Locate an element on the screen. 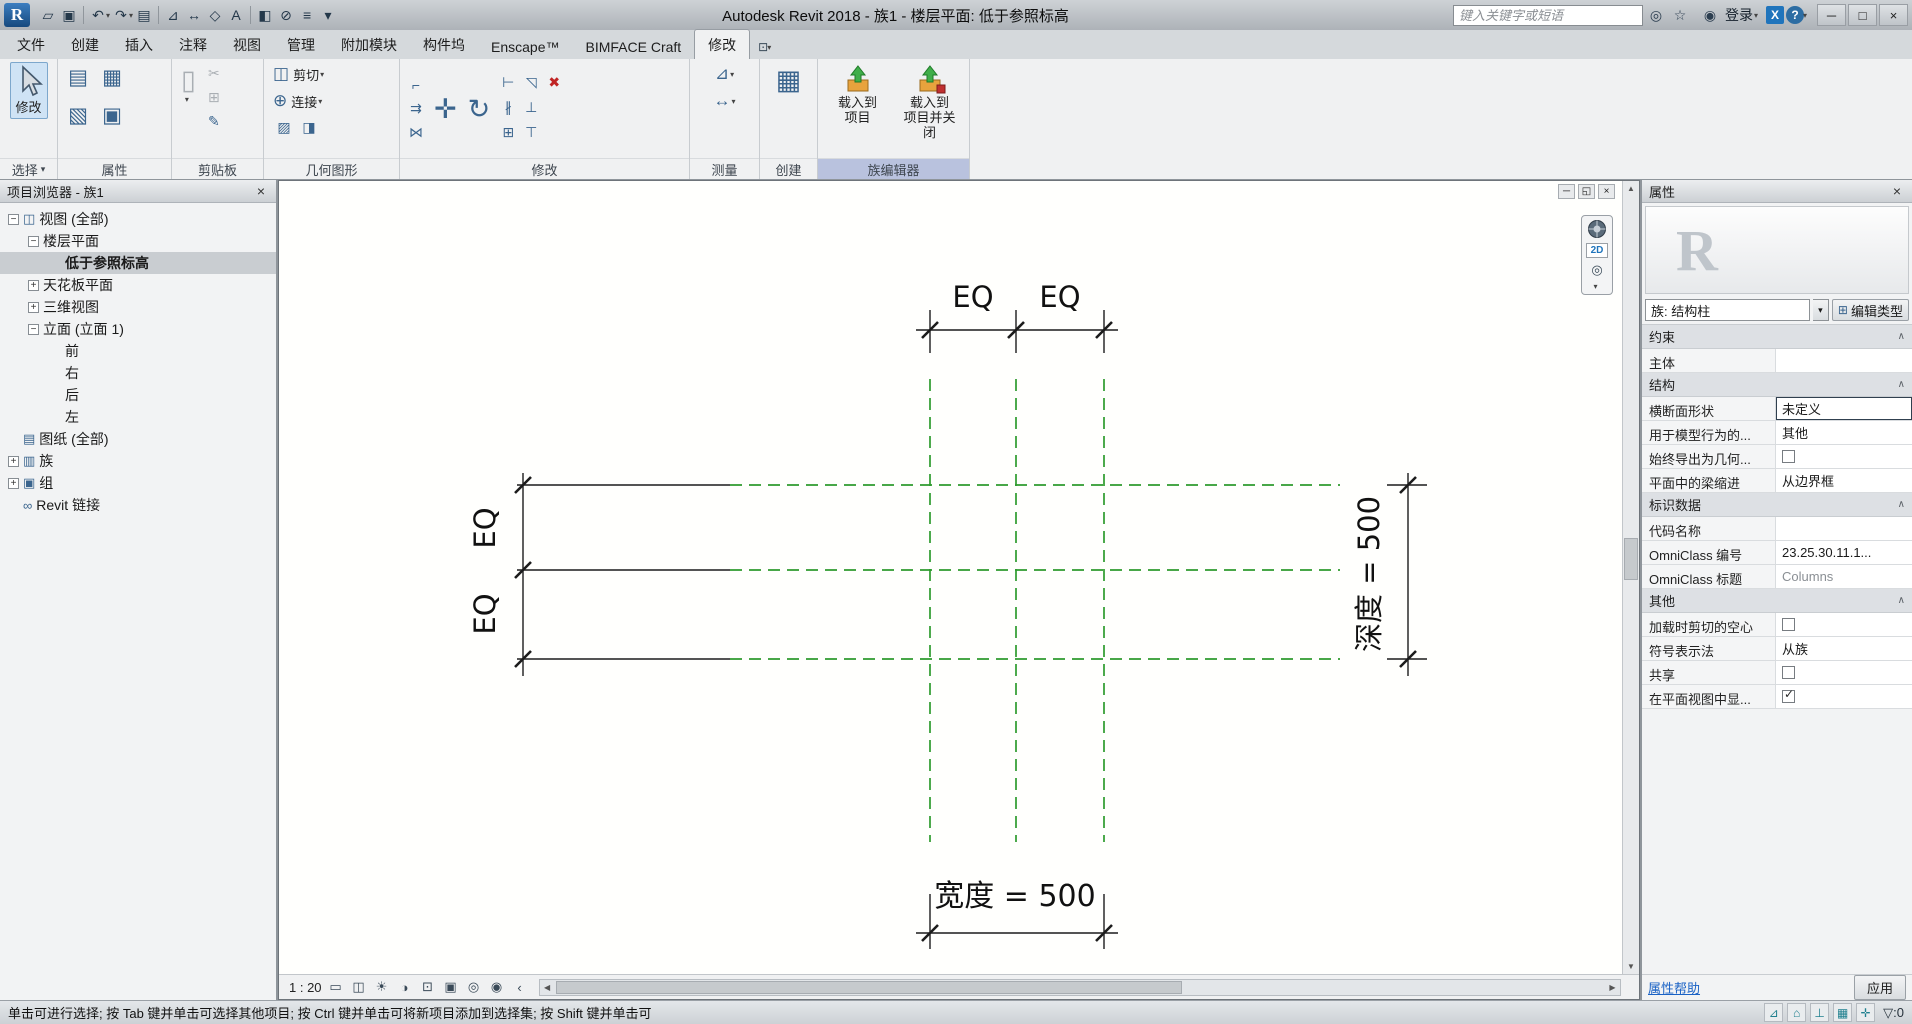 This screenshot has height=1024, width=1912. param-row-host: 主体 is located at coordinates (1777, 361).